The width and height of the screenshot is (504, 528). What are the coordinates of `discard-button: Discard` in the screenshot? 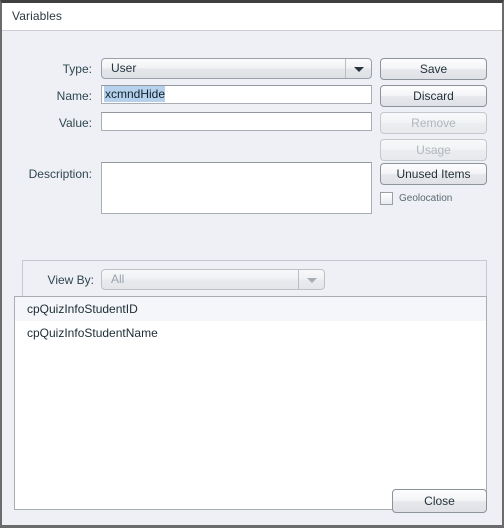 It's located at (433, 96).